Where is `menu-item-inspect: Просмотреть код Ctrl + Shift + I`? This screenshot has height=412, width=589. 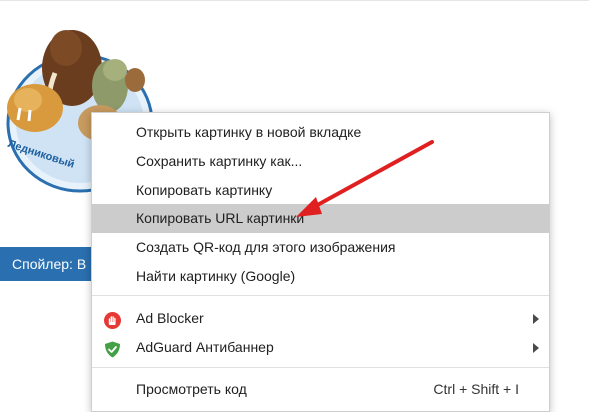 menu-item-inspect: Просмотреть код Ctrl + Shift + I is located at coordinates (320, 389).